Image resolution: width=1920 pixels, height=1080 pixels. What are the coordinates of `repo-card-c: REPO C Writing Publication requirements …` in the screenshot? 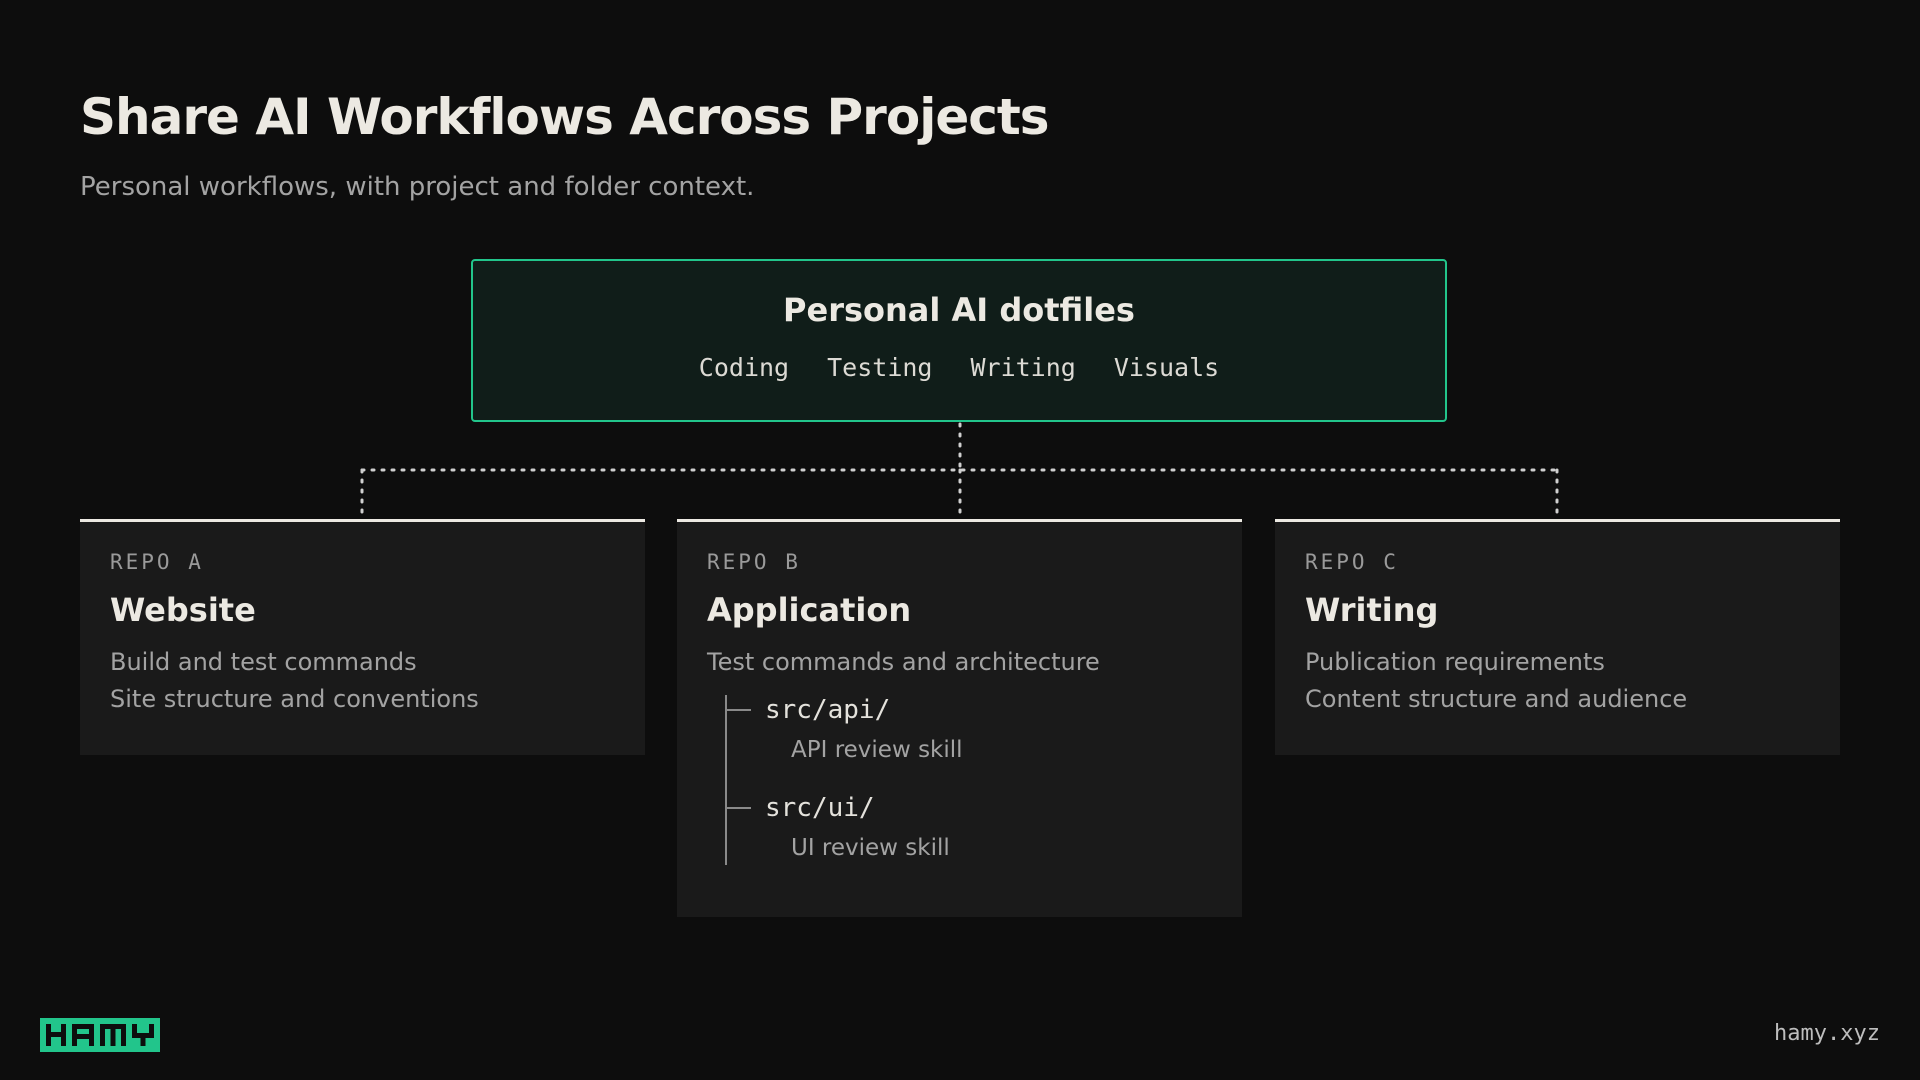 It's located at (1557, 637).